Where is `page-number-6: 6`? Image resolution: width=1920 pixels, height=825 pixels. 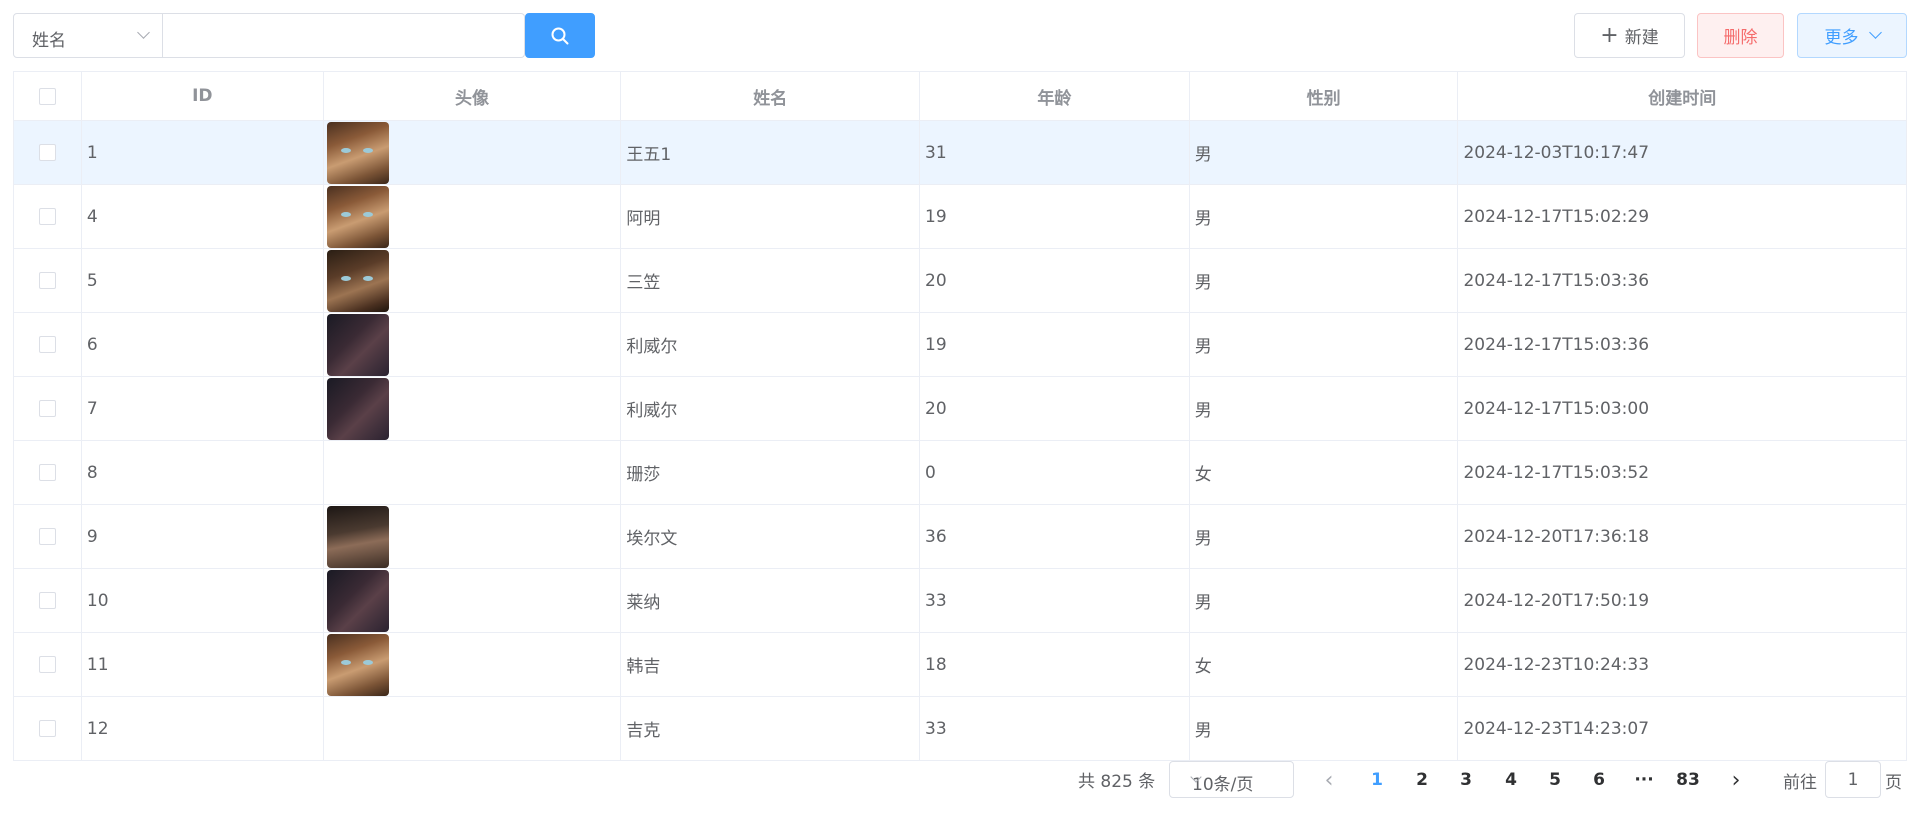
page-number-6: 6 is located at coordinates (1599, 780).